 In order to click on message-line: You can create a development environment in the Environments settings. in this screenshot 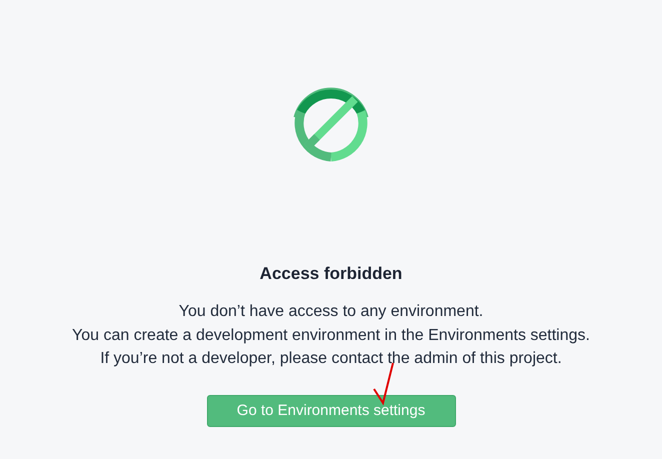, I will do `click(331, 336)`.